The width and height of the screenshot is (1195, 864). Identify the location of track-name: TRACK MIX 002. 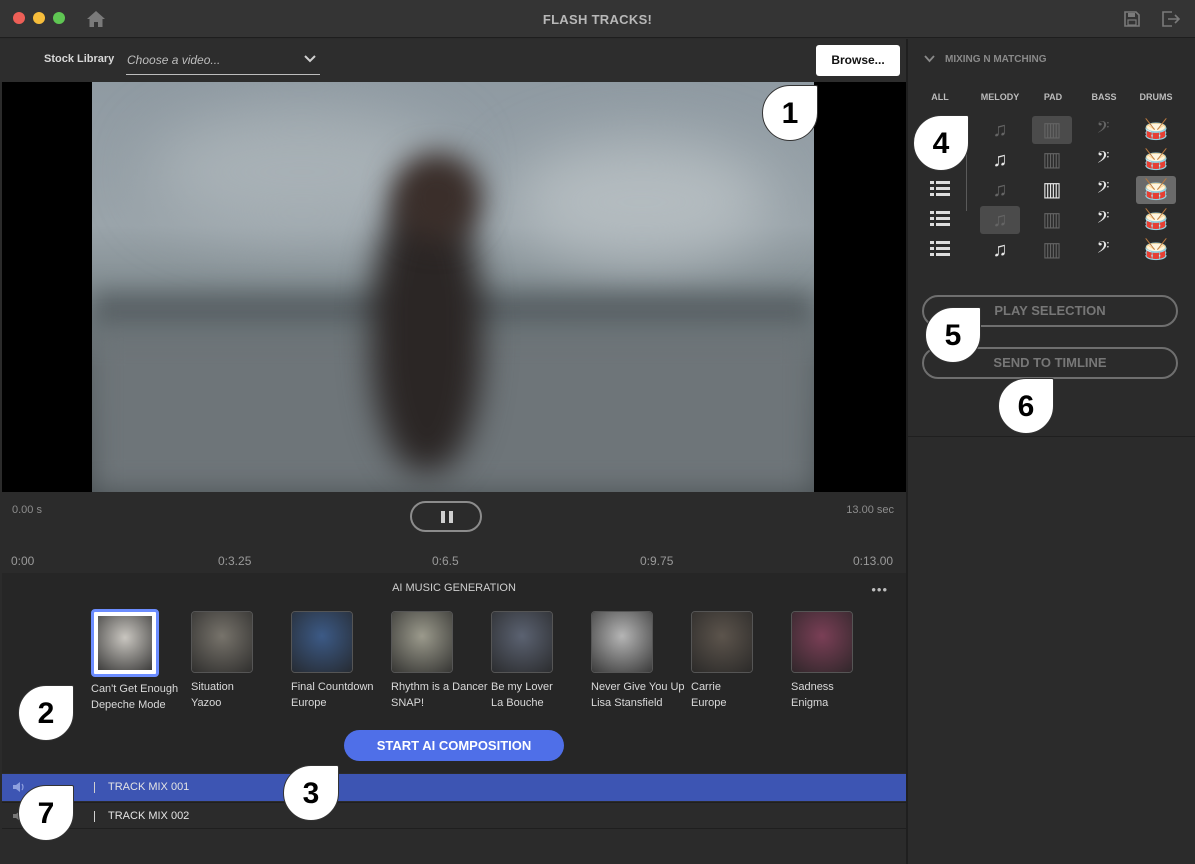
(149, 816).